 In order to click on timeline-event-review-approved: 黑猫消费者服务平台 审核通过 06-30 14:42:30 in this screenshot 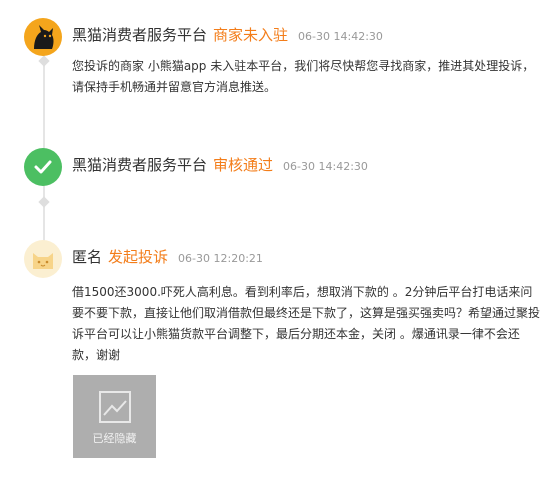, I will do `click(282, 168)`.